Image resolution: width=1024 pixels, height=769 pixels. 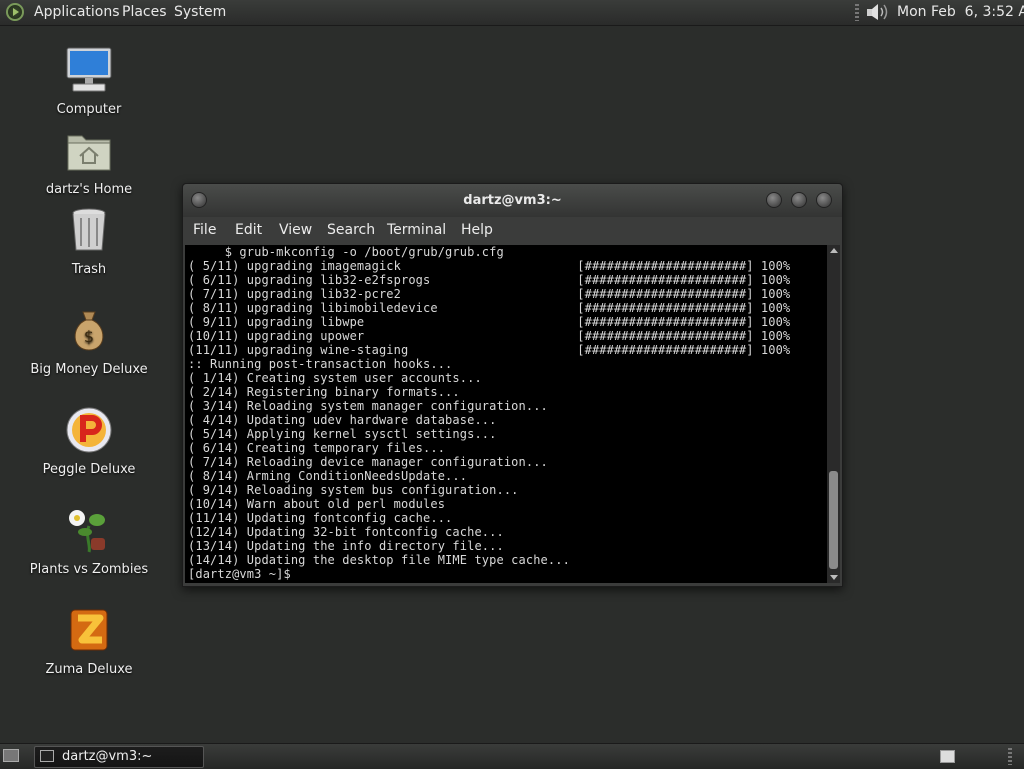 What do you see at coordinates (89, 430) in the screenshot?
I see `peggle-icon` at bounding box center [89, 430].